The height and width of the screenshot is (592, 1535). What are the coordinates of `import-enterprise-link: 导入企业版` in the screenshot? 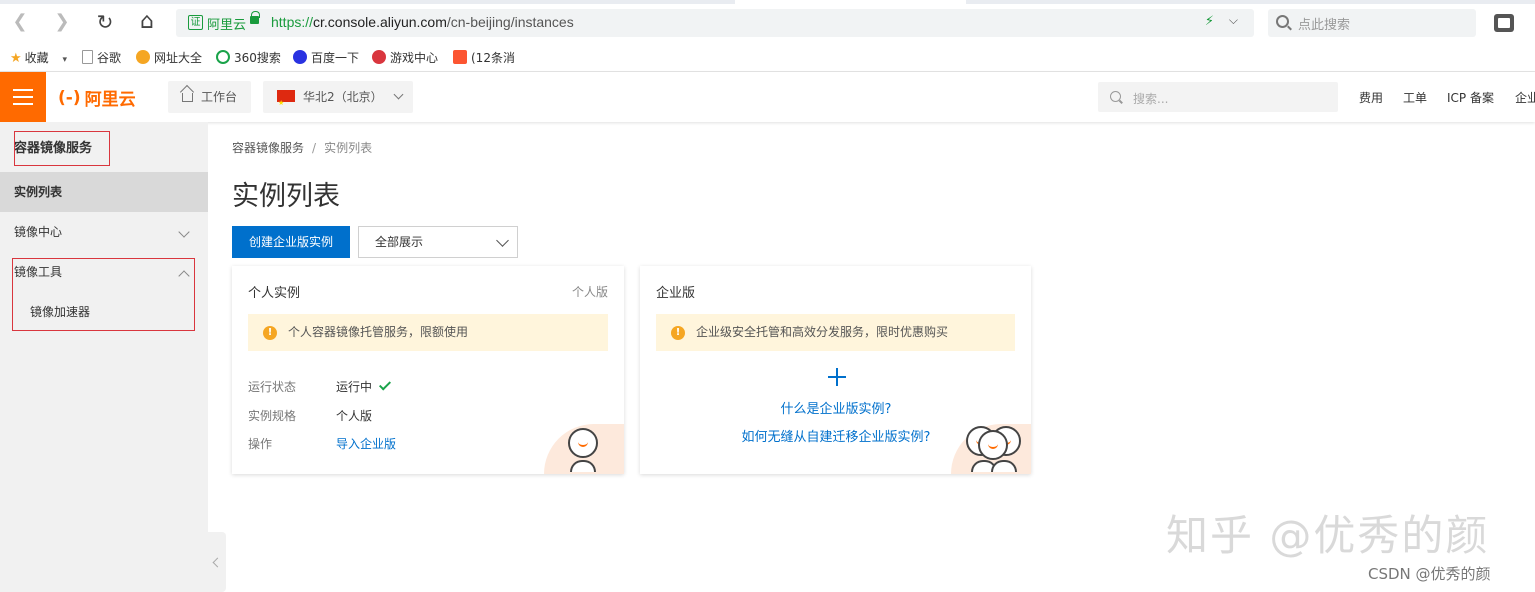 It's located at (366, 443).